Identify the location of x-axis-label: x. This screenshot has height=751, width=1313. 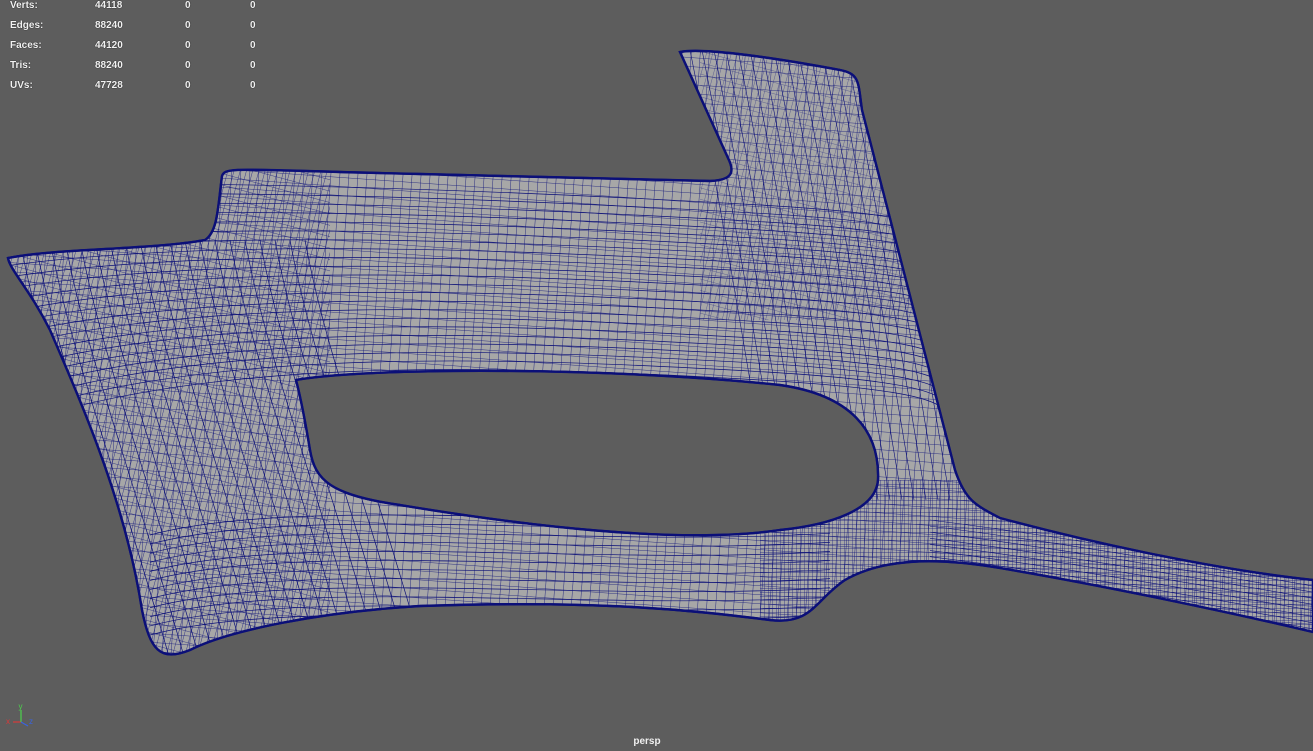
(8, 721).